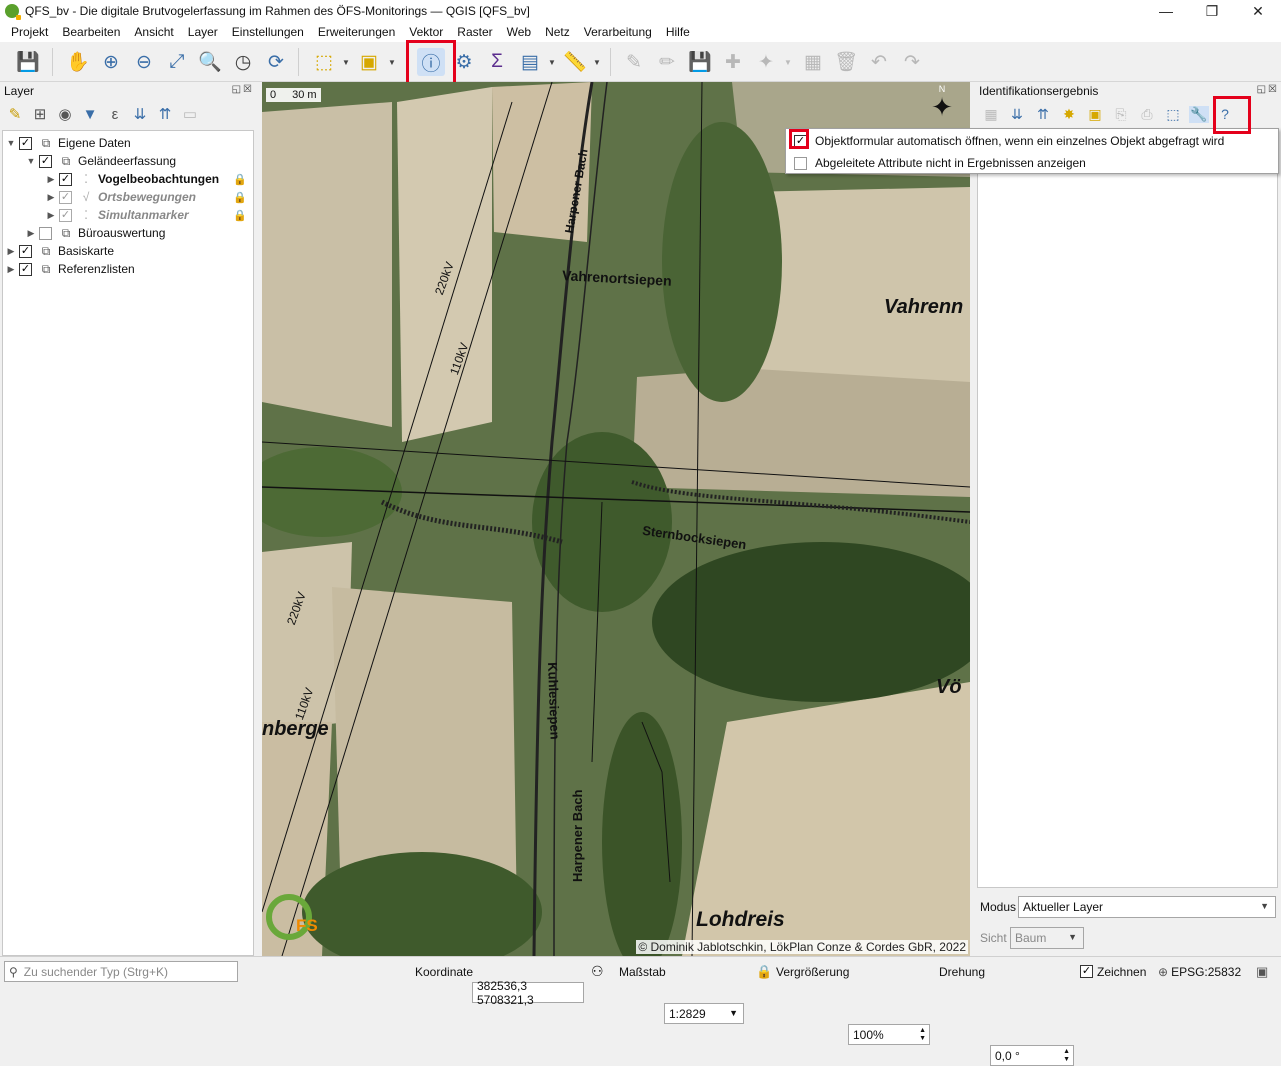 The width and height of the screenshot is (1281, 1066). What do you see at coordinates (704, 1013) in the screenshot?
I see `scale-combobox: 1:2829 ▼` at bounding box center [704, 1013].